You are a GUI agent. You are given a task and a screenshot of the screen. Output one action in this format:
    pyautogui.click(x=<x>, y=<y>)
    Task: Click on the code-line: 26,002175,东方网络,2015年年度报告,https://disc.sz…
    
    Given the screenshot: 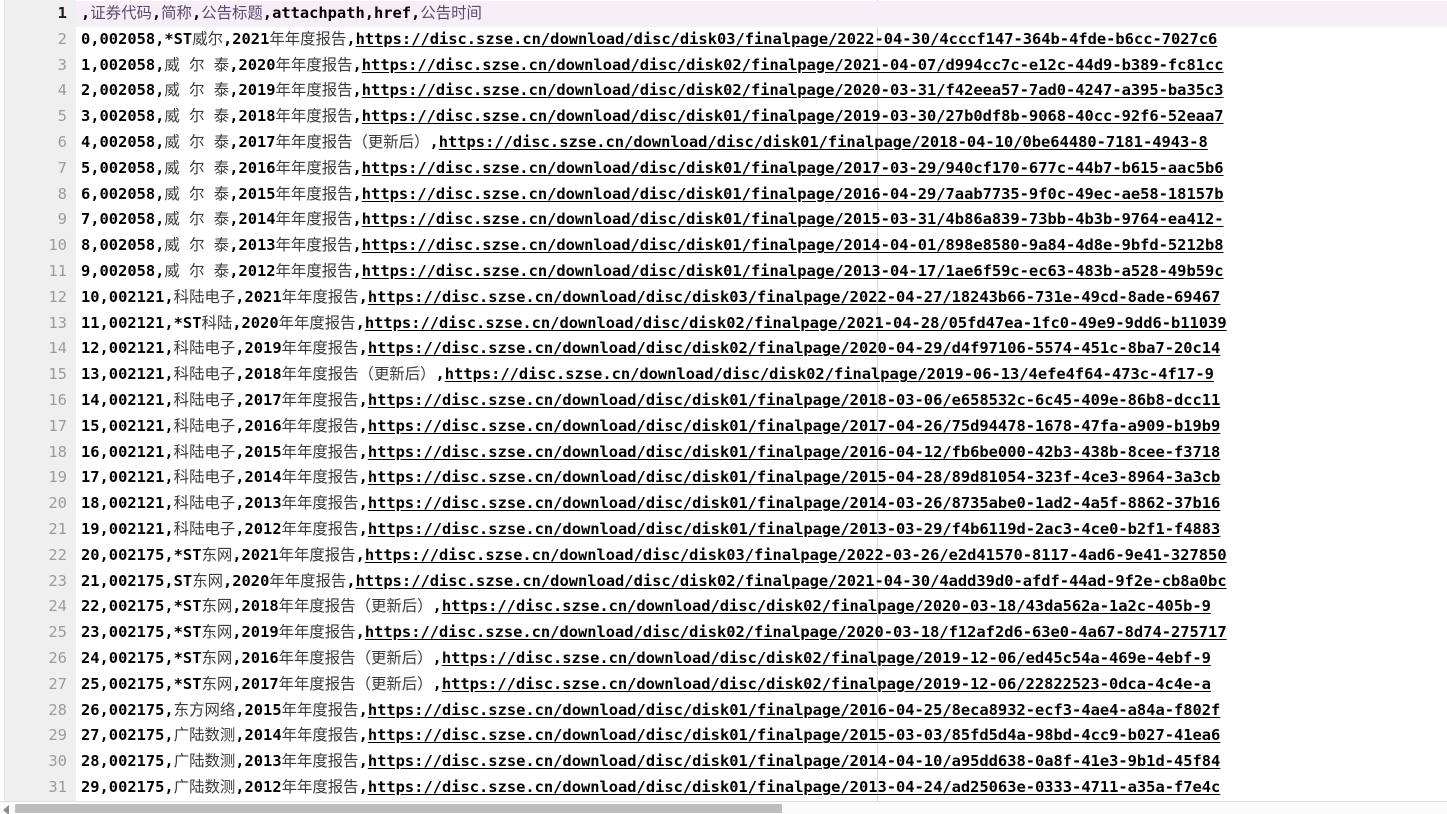 What is the action you would take?
    pyautogui.click(x=648, y=711)
    